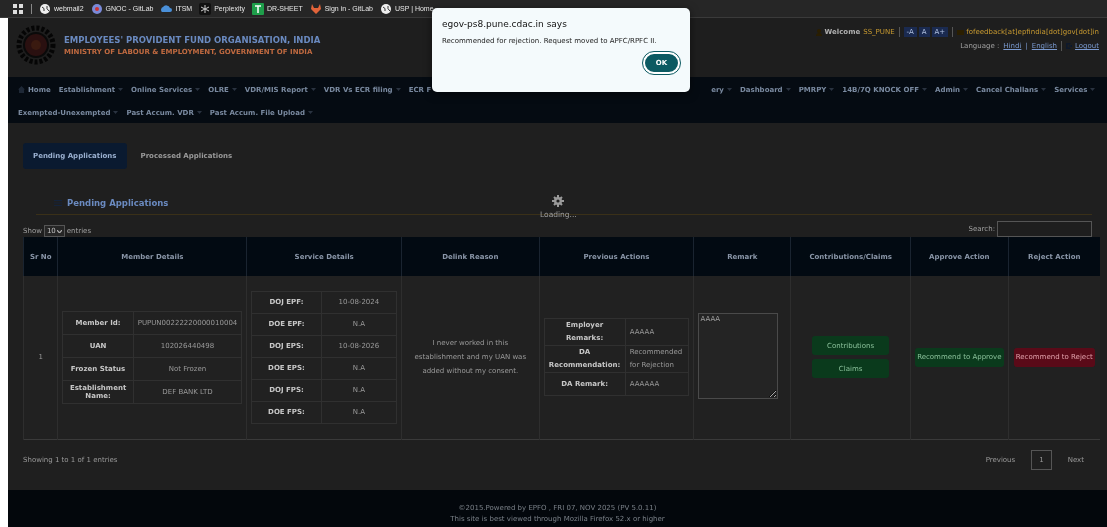 The height and width of the screenshot is (527, 1107). Describe the element at coordinates (58, 203) in the screenshot. I see `menu-icon` at that location.